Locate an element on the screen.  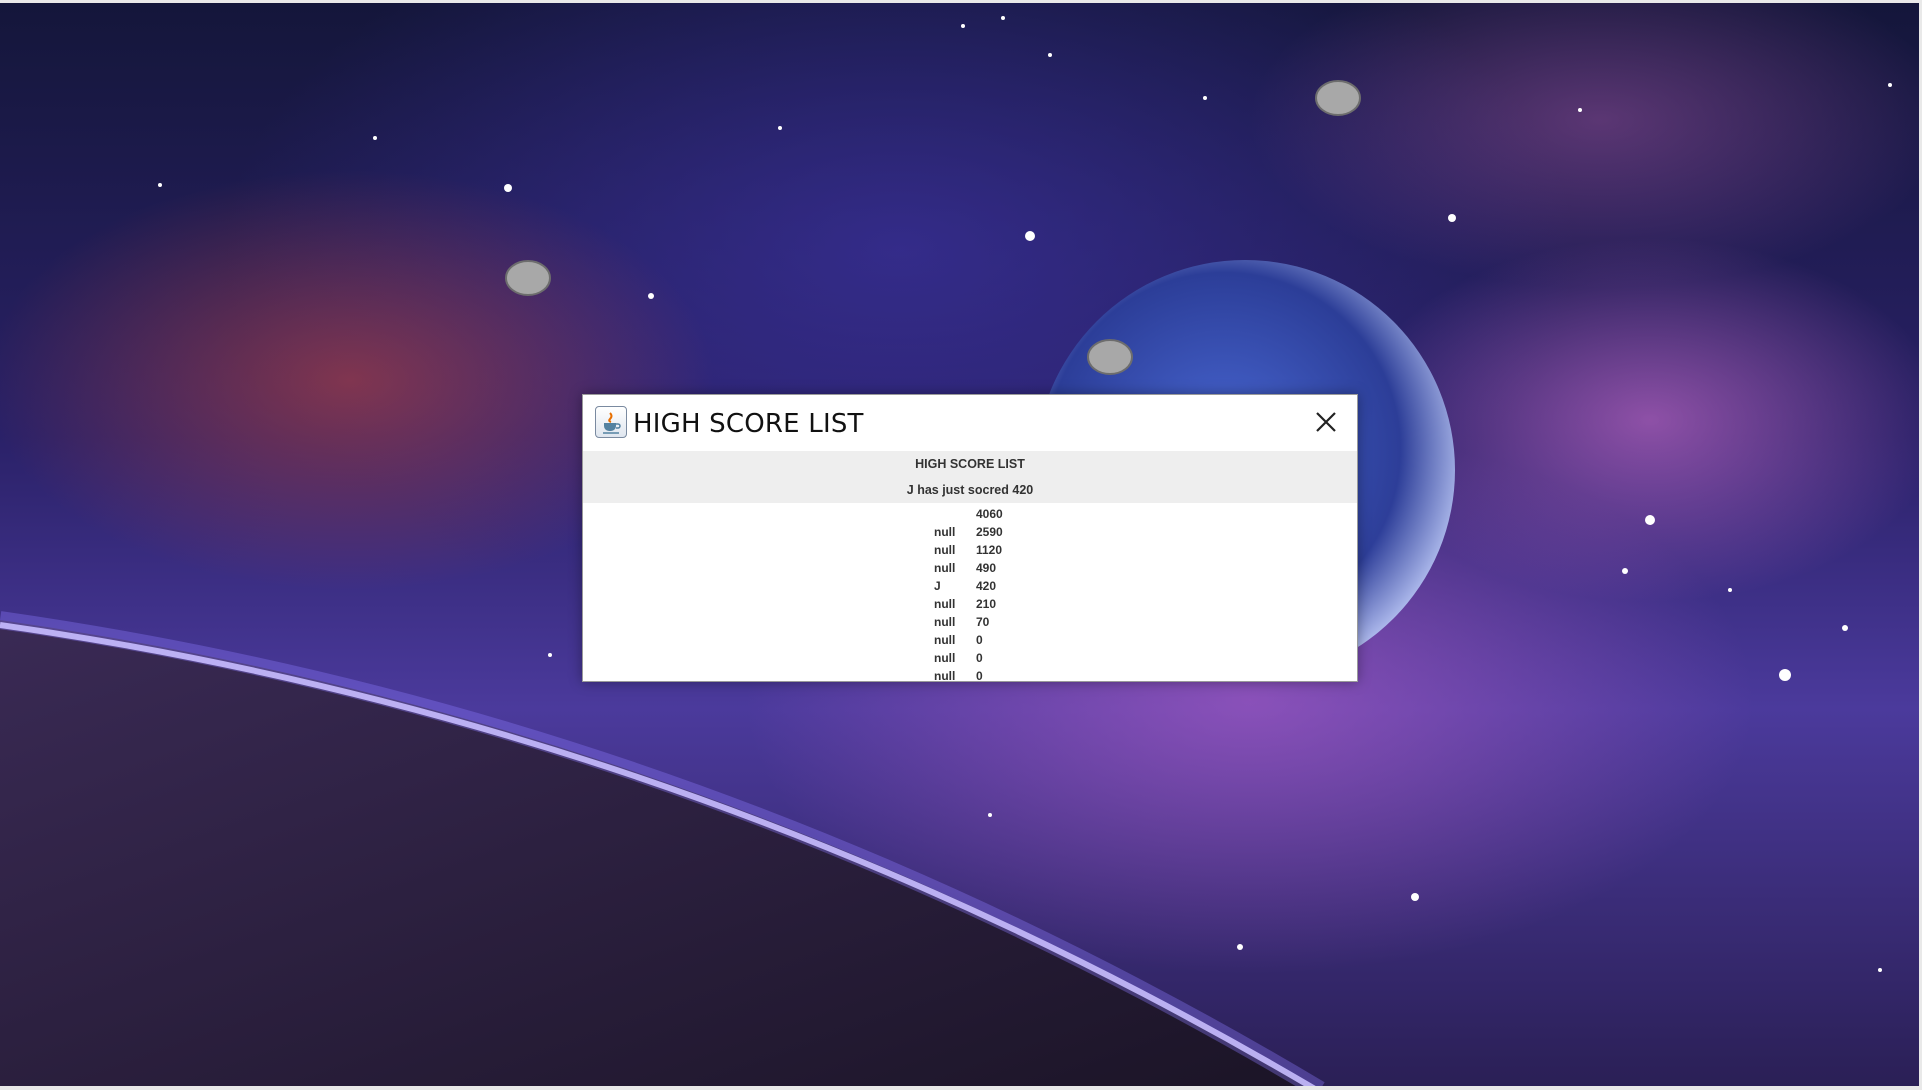
score-list-heading: HIGH SCORE LIST is located at coordinates (970, 464).